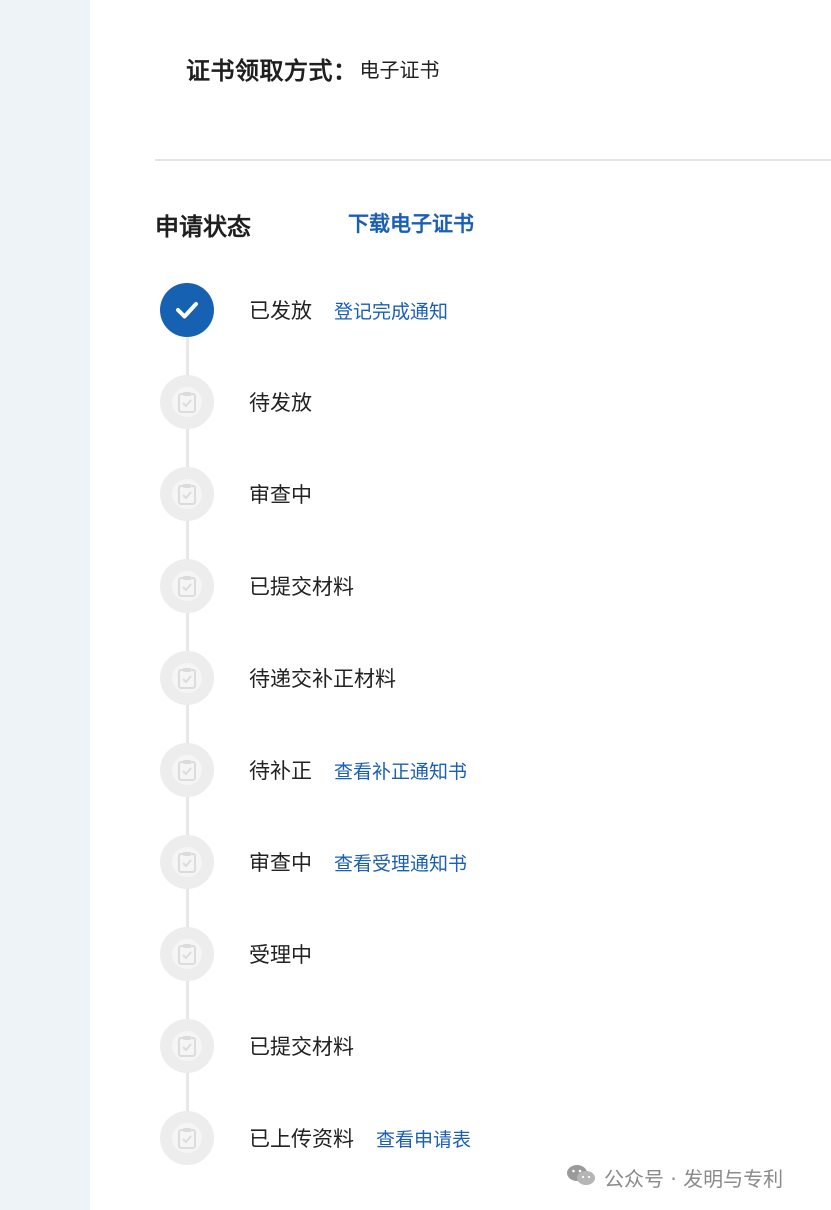  I want to click on timeline-step: 待补正 查看补正通知书, so click(313, 770).